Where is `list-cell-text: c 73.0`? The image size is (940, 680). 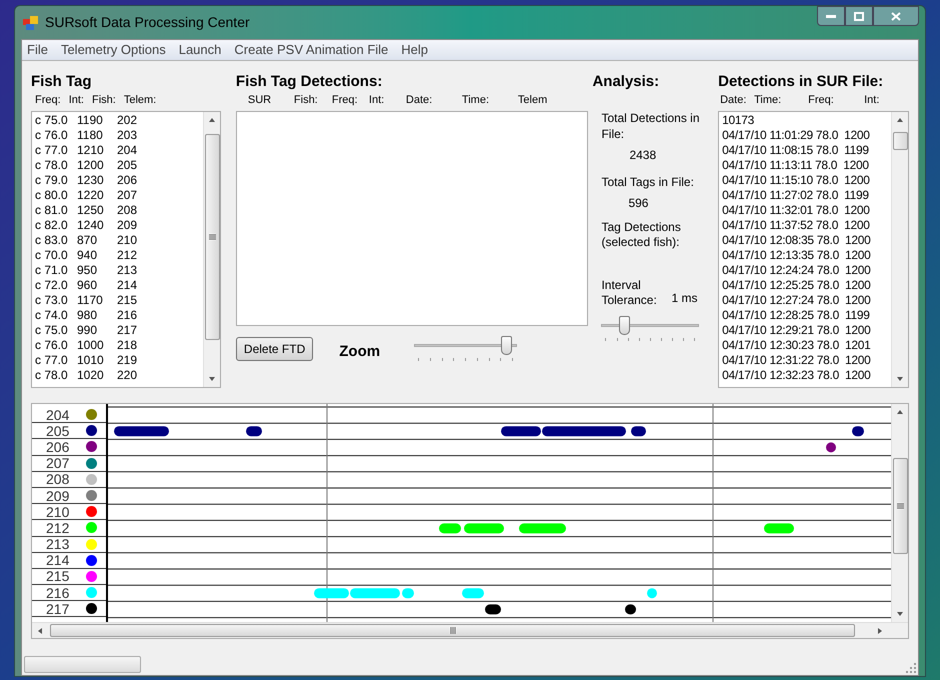 list-cell-text: c 73.0 is located at coordinates (52, 300).